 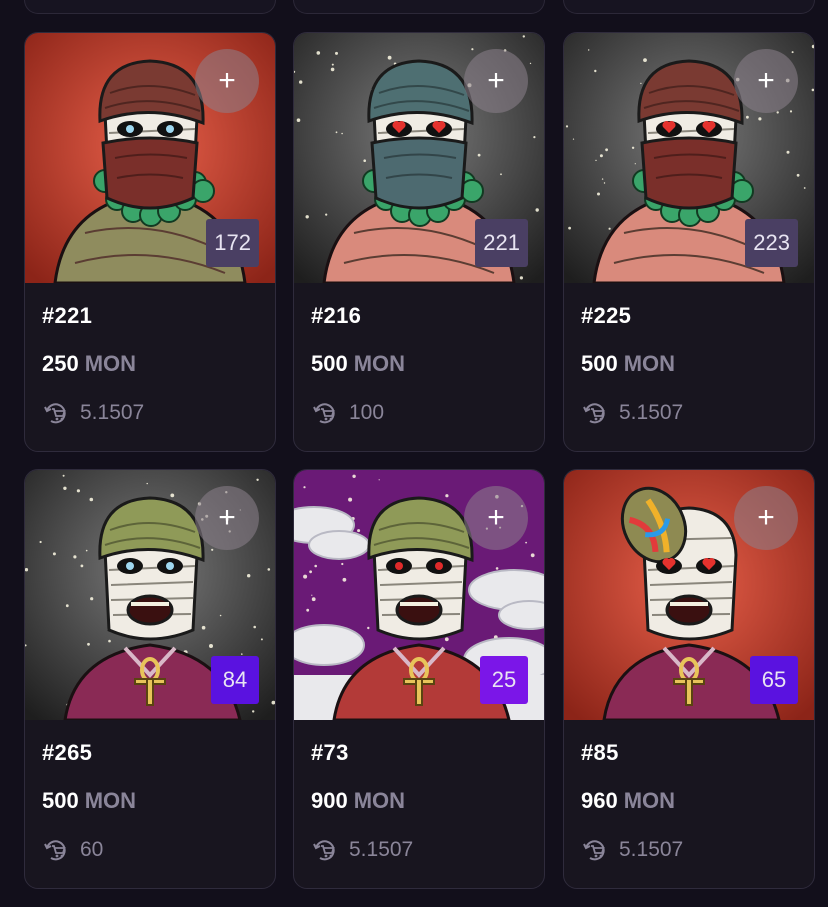 What do you see at coordinates (774, 680) in the screenshot?
I see `rarity-rank-badge: 65` at bounding box center [774, 680].